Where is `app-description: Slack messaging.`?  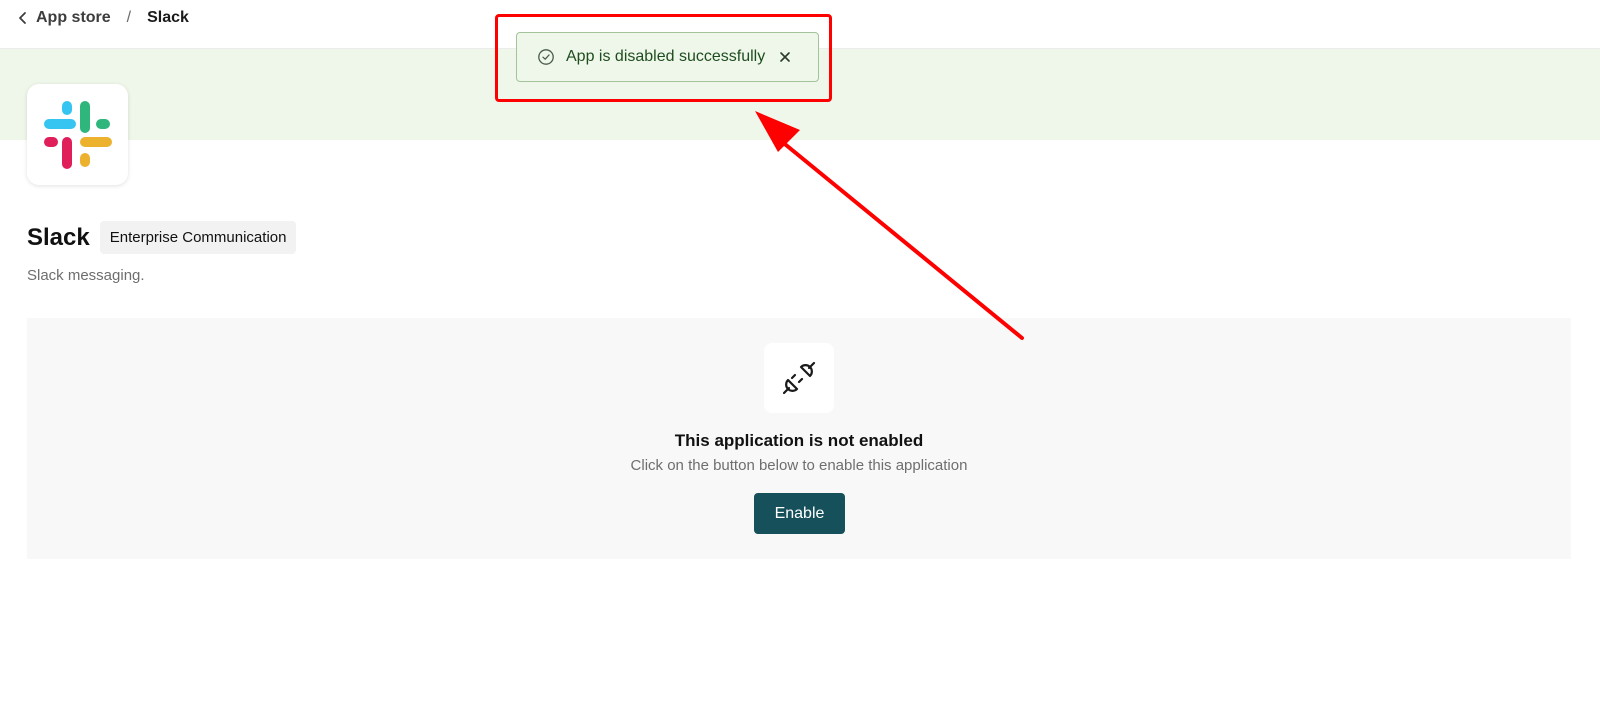
app-description: Slack messaging. is located at coordinates (86, 275).